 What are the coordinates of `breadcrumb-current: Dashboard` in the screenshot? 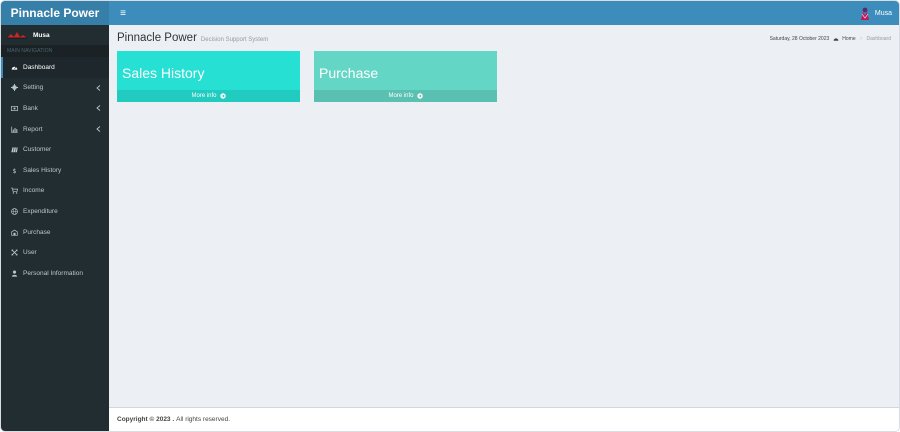 It's located at (878, 39).